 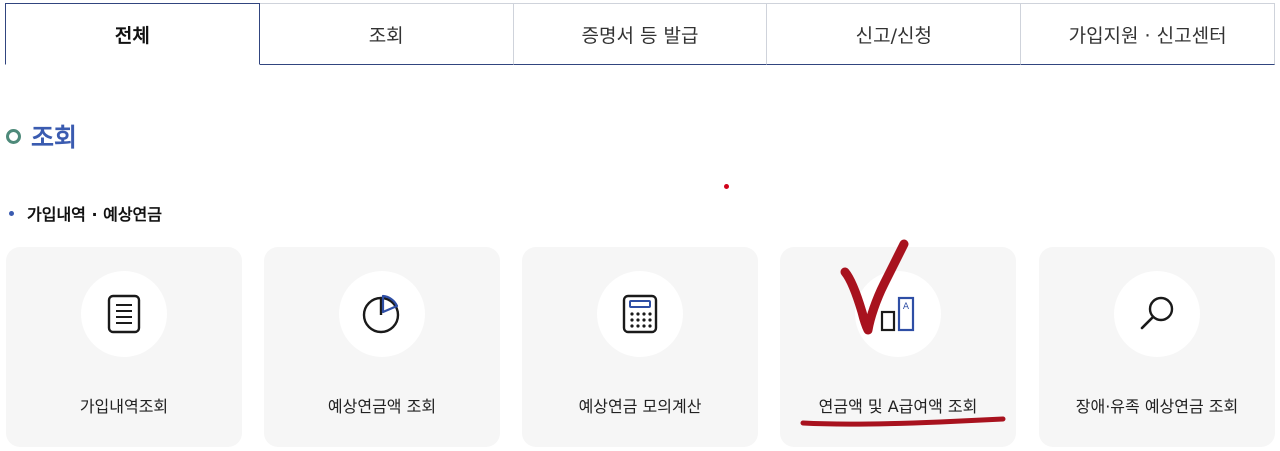 What do you see at coordinates (54, 137) in the screenshot?
I see `section-title: 조회` at bounding box center [54, 137].